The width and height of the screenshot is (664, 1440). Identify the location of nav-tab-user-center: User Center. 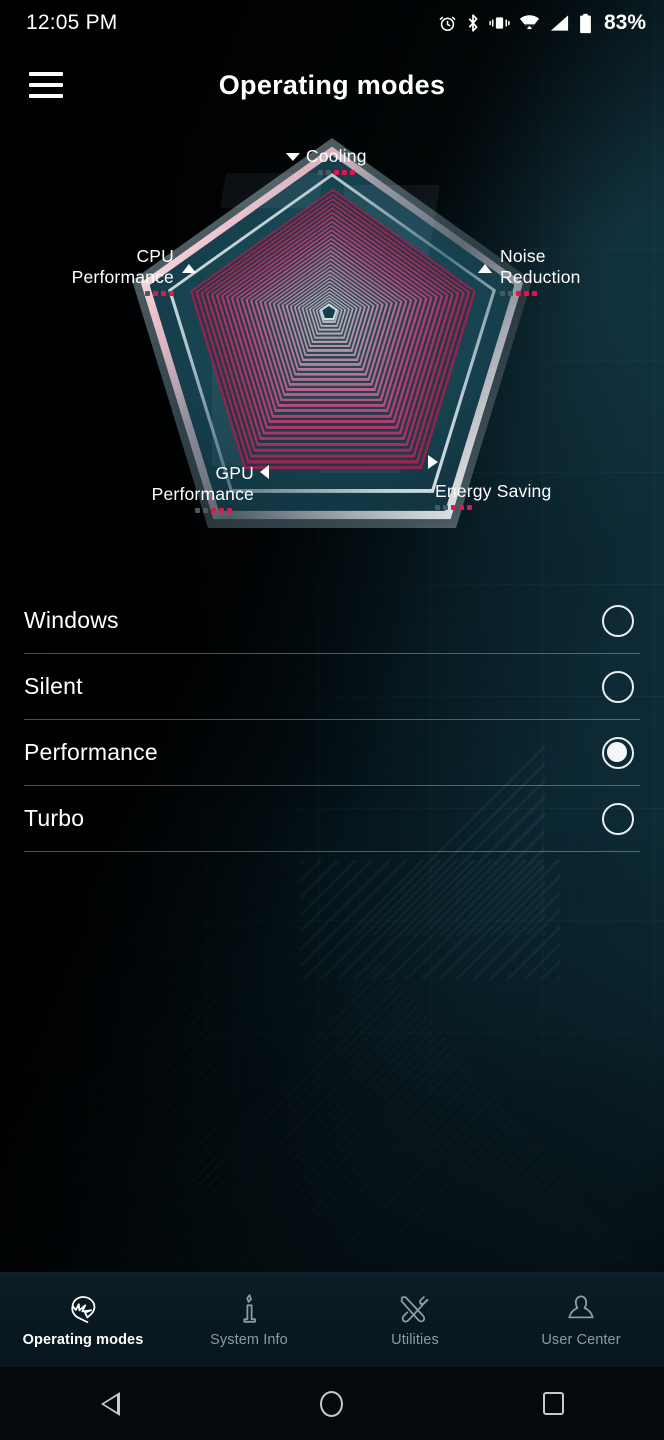
(581, 1320).